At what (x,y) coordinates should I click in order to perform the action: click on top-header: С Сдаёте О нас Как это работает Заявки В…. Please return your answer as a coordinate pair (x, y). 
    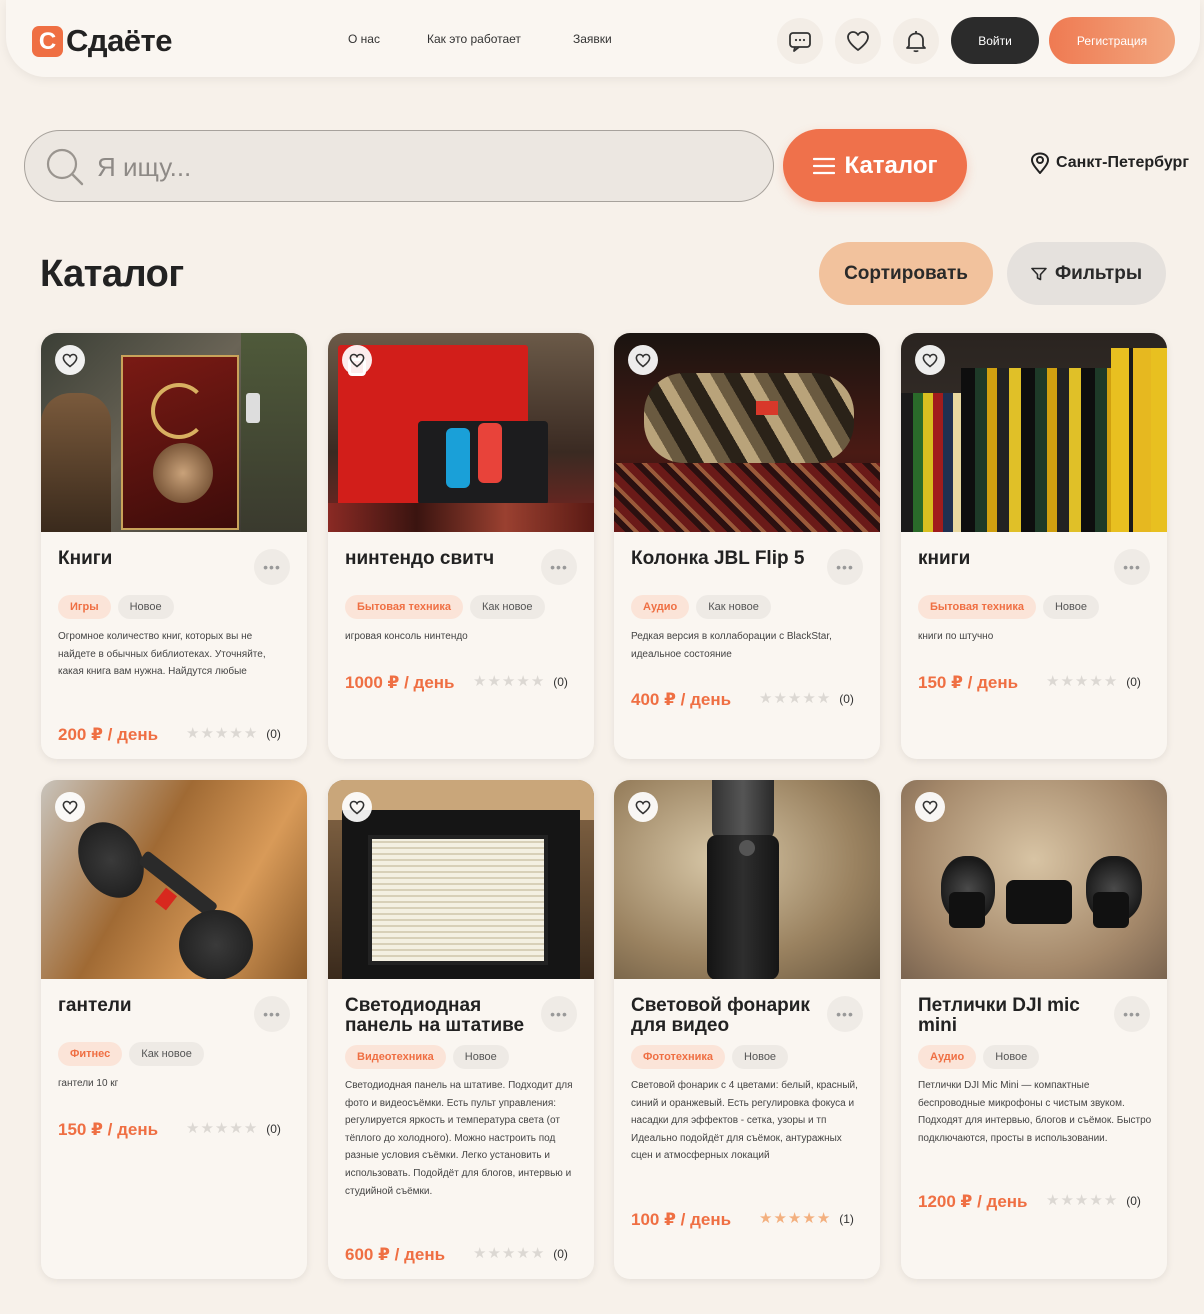
    Looking at the image, I should click on (603, 38).